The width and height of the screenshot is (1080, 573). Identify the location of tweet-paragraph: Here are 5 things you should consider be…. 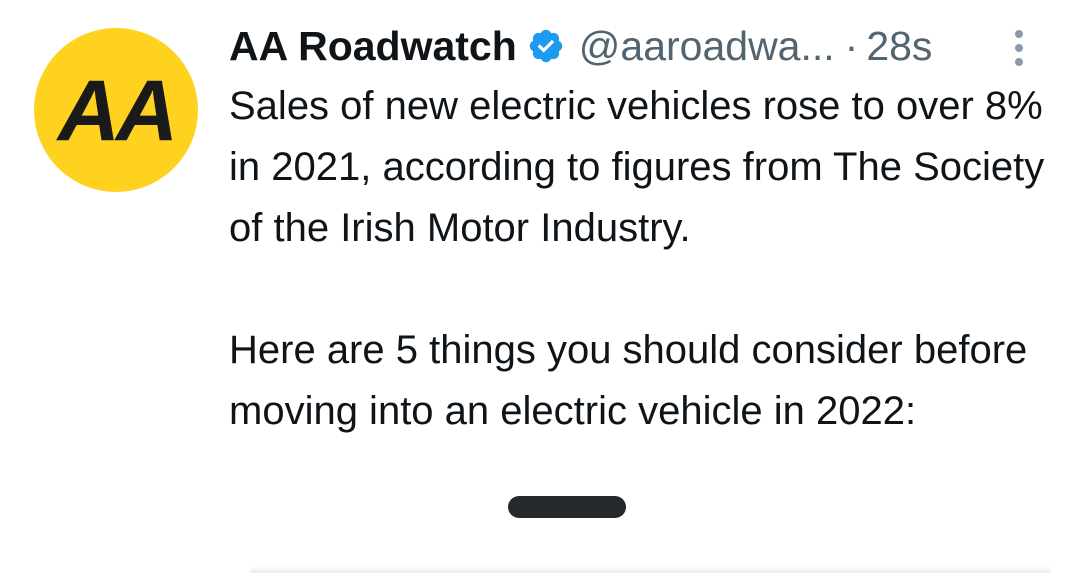
(628, 380).